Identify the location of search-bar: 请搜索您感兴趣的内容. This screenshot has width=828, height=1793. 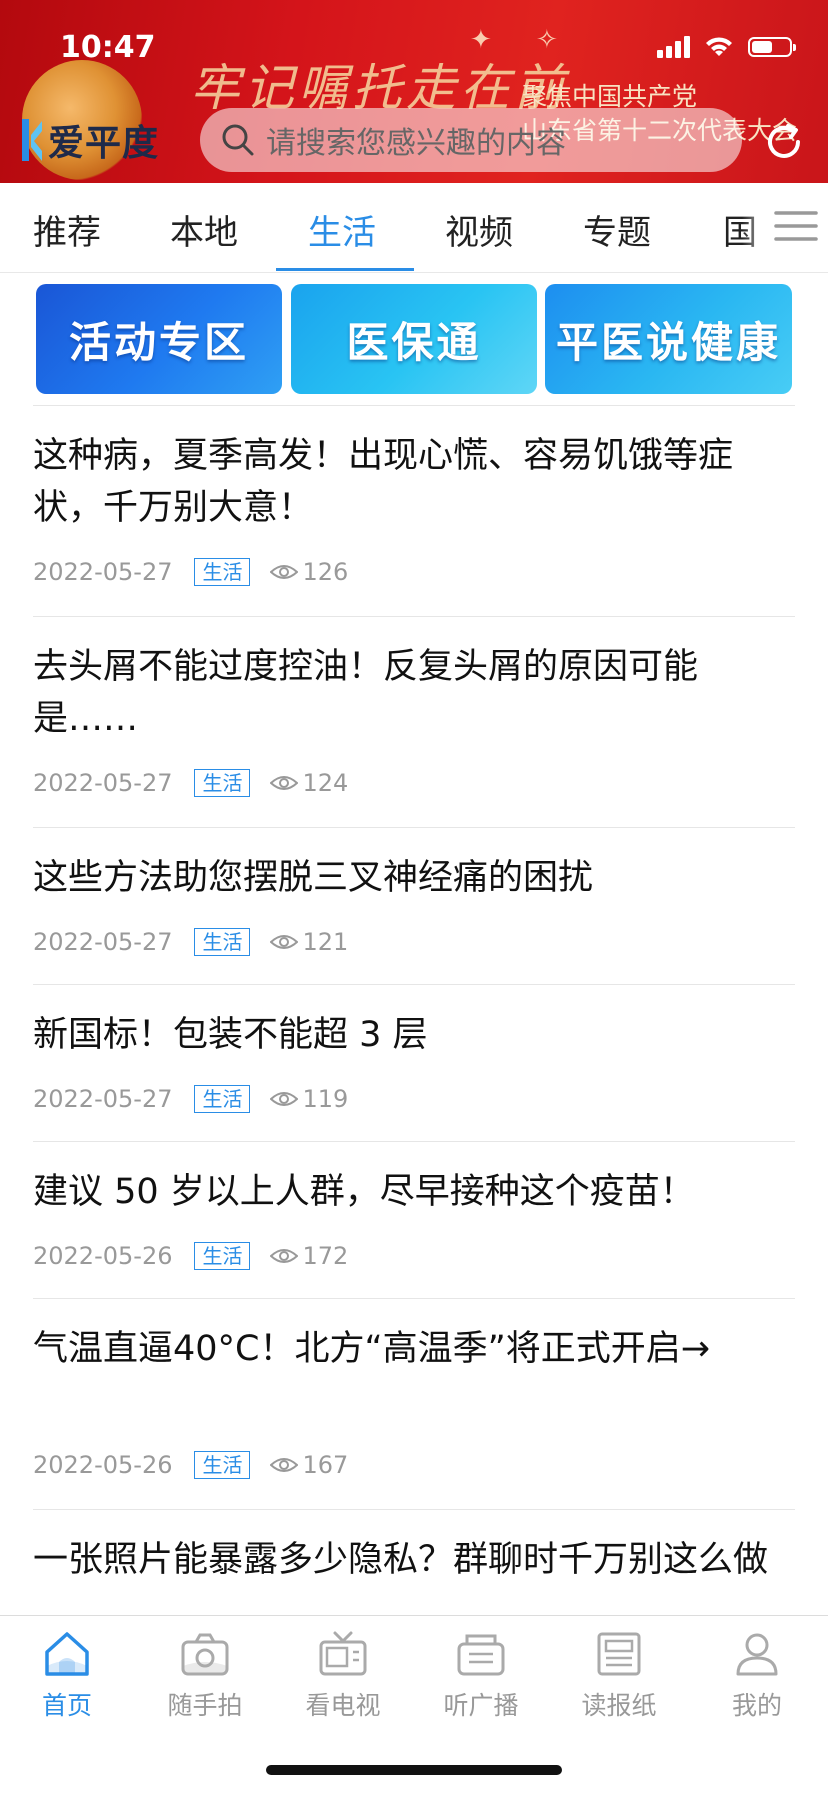
(471, 140).